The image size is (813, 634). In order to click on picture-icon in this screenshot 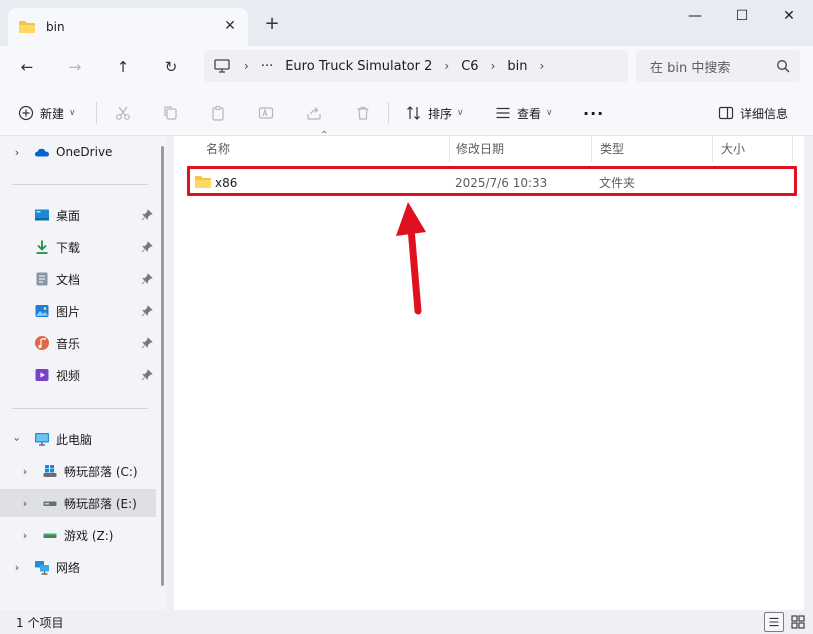, I will do `click(42, 311)`.